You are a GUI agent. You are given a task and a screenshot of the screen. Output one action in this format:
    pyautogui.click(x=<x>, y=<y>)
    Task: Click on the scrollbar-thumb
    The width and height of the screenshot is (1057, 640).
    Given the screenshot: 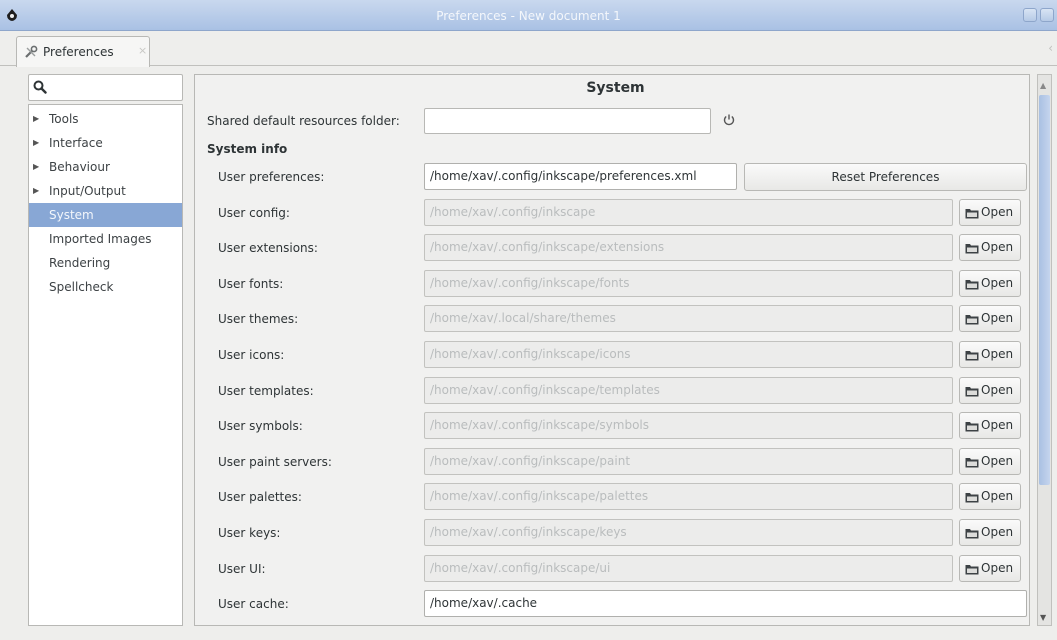 What is the action you would take?
    pyautogui.click(x=1044, y=290)
    